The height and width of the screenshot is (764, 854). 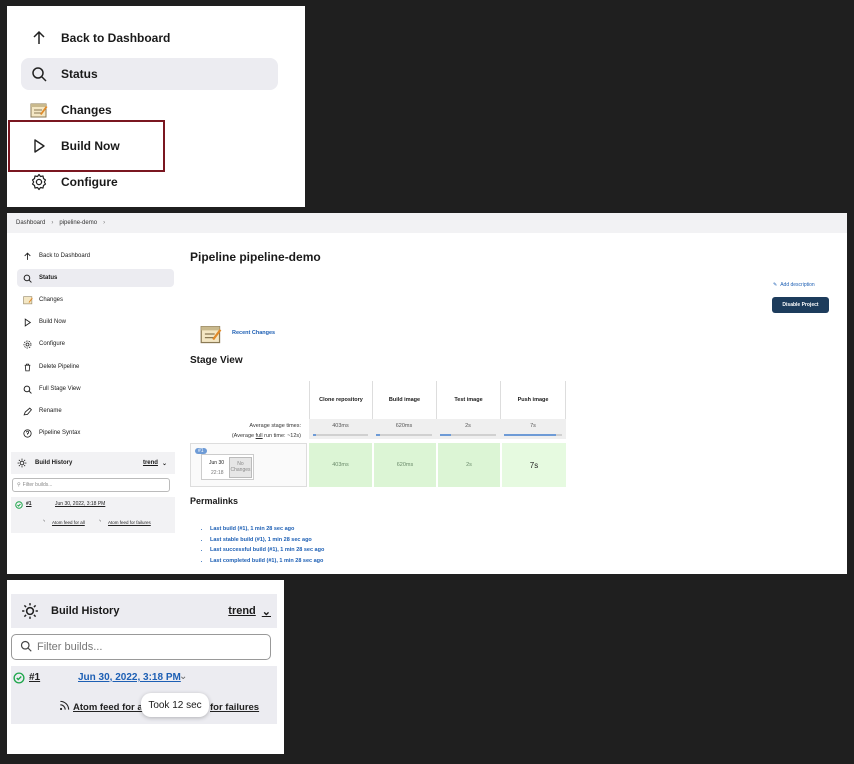 I want to click on sidebar-item-label: Delete Pipeline, so click(x=59, y=367).